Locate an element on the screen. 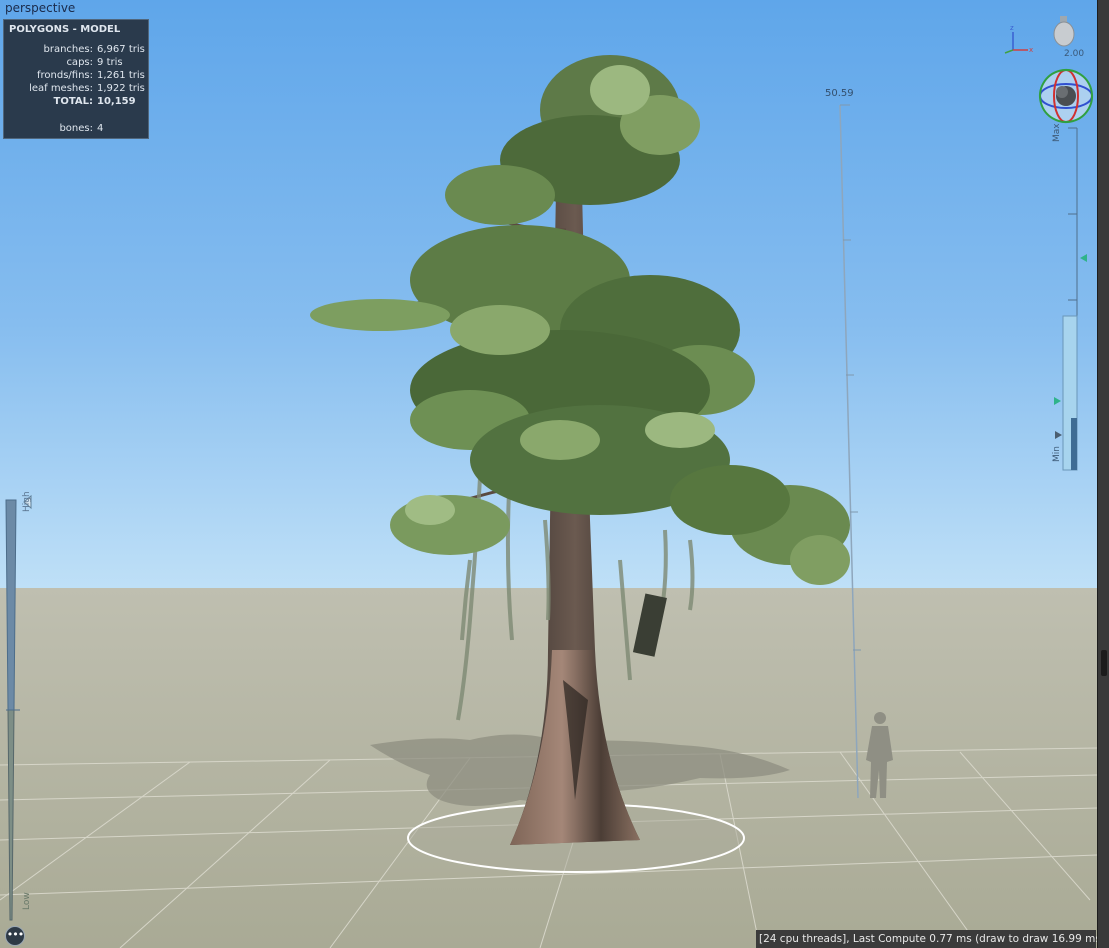  stat-row-fronds: fronds/fins: 1,261 tris is located at coordinates (77, 75).